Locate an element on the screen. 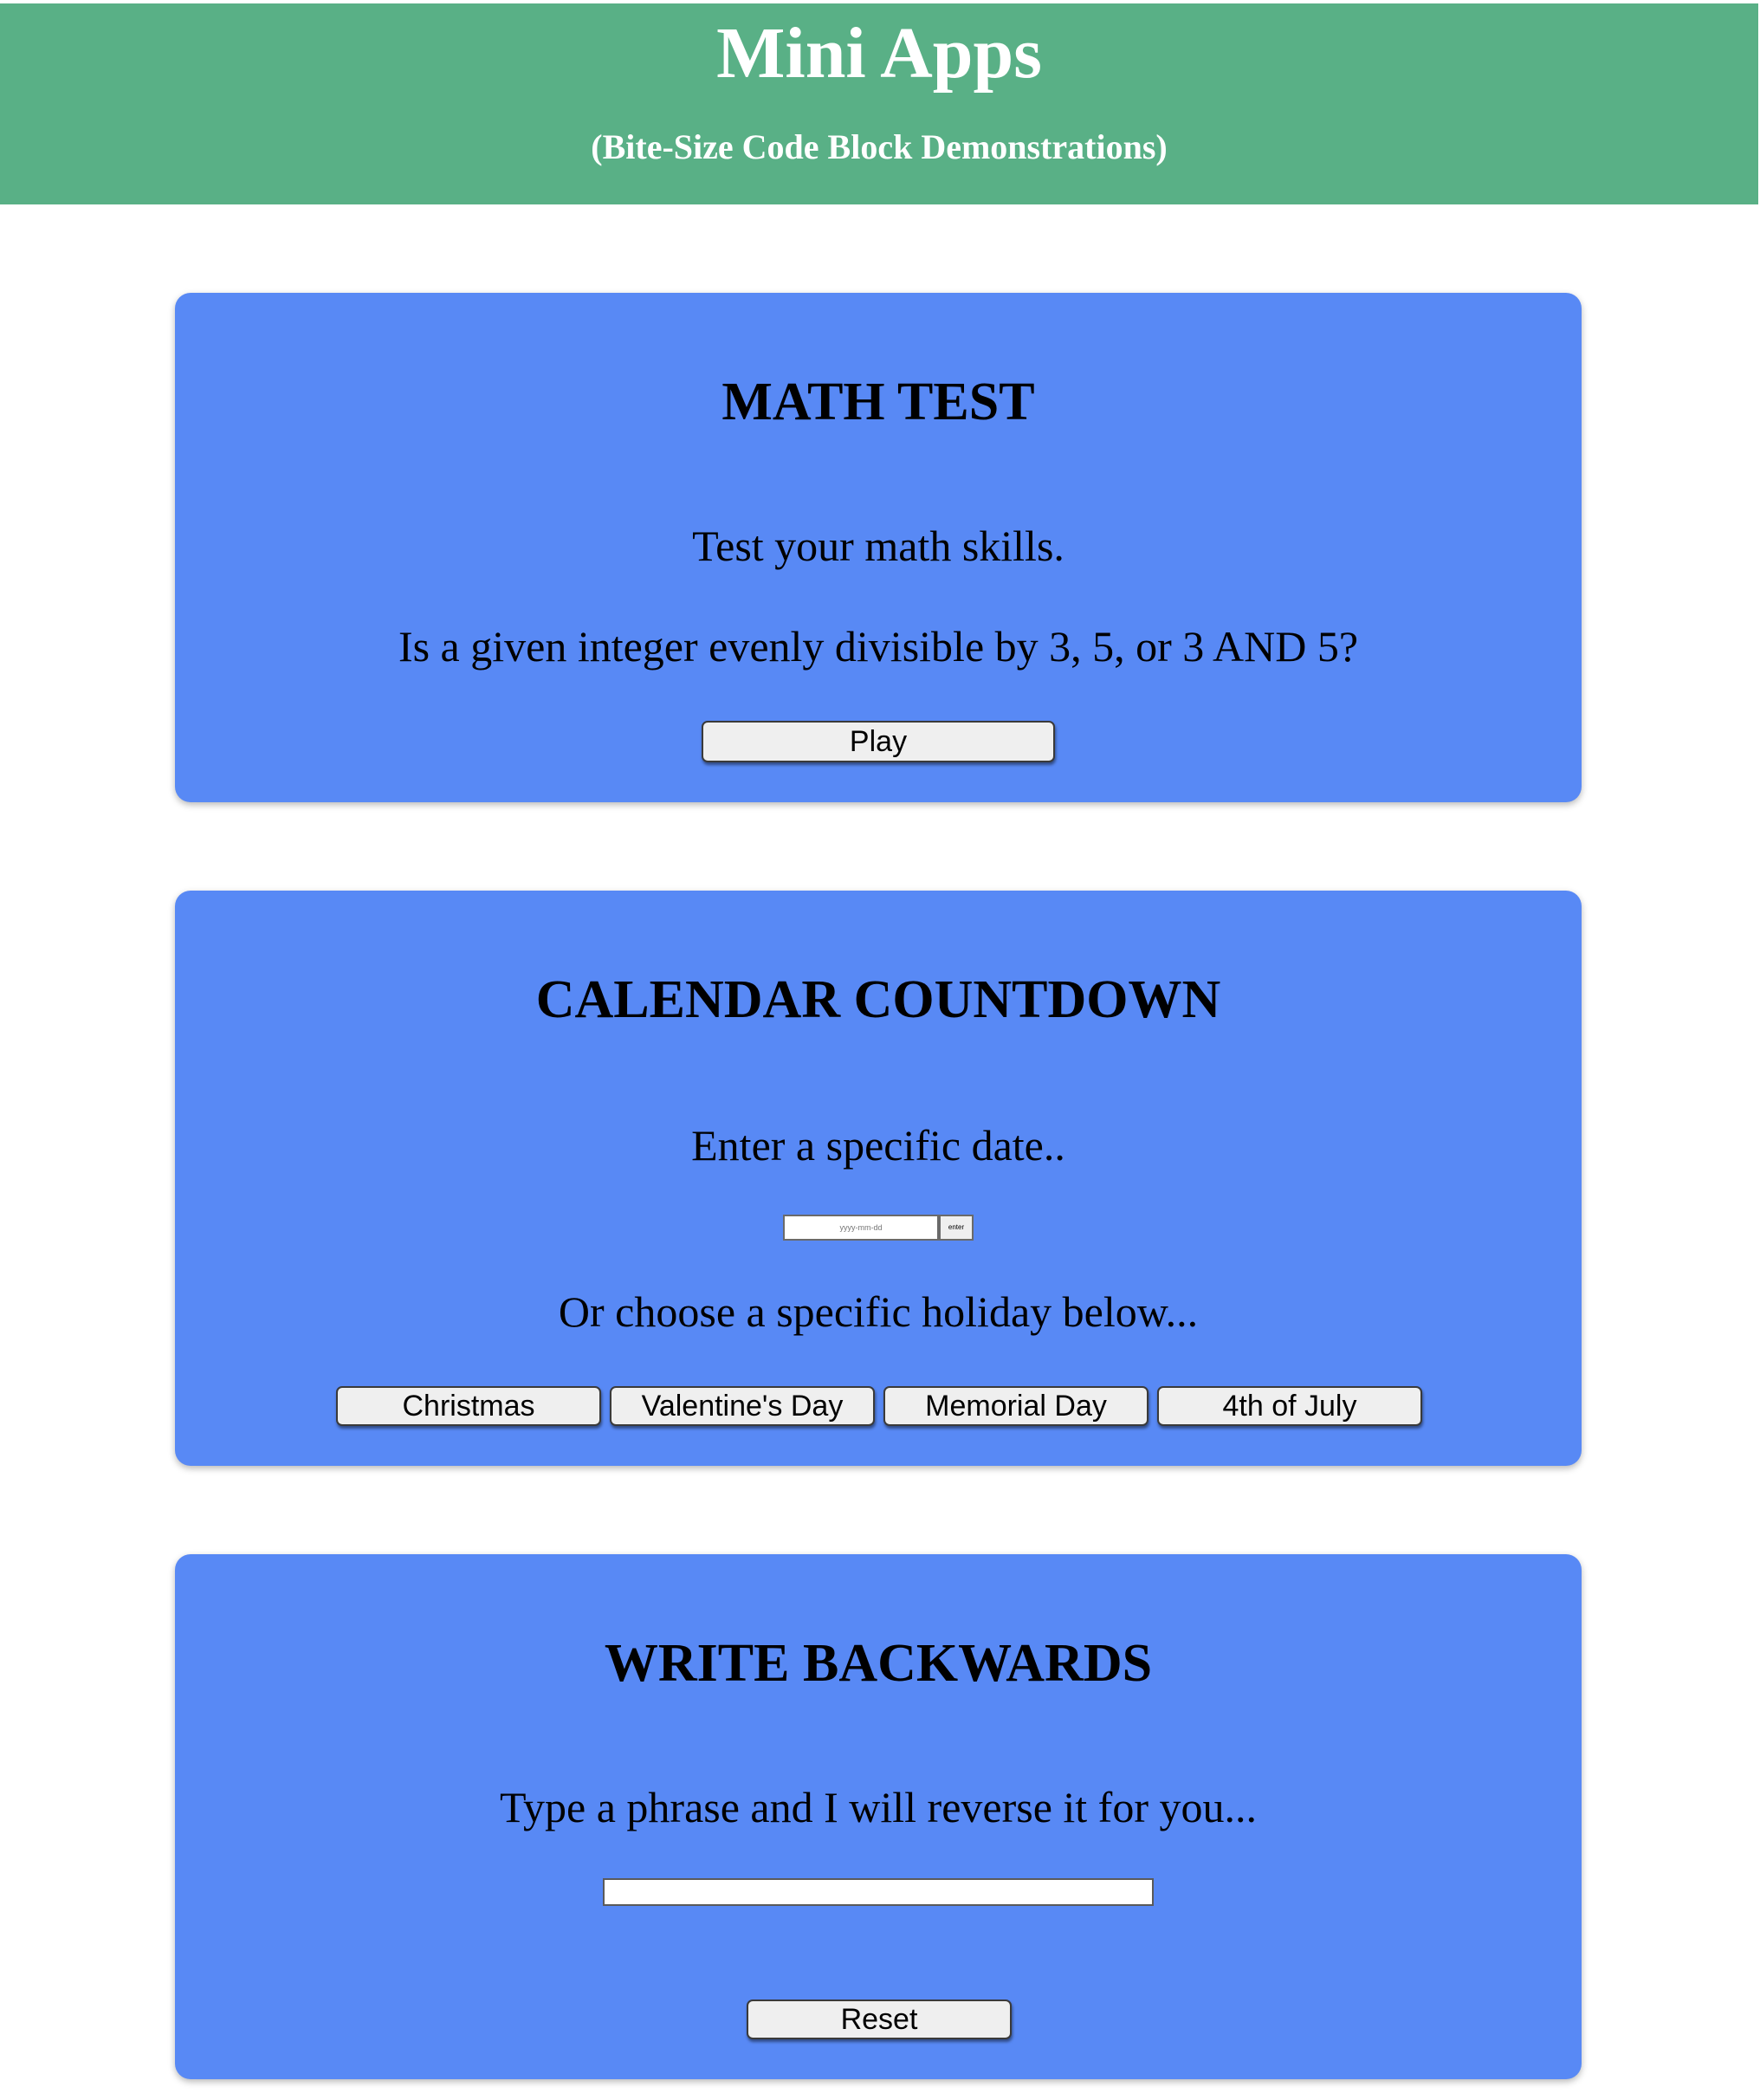 This screenshot has height=2100, width=1760. math-test-title: MATH TEST is located at coordinates (878, 402).